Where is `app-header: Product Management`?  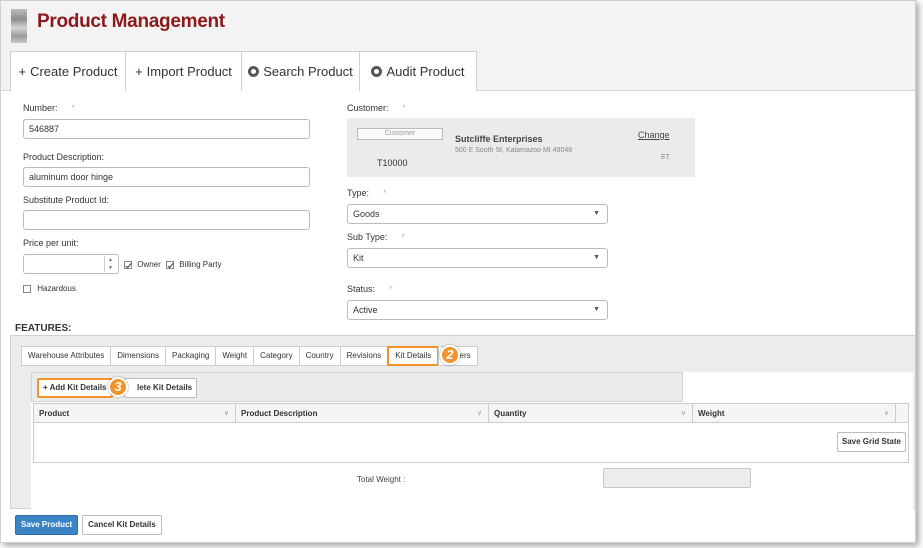 app-header: Product Management is located at coordinates (458, 26).